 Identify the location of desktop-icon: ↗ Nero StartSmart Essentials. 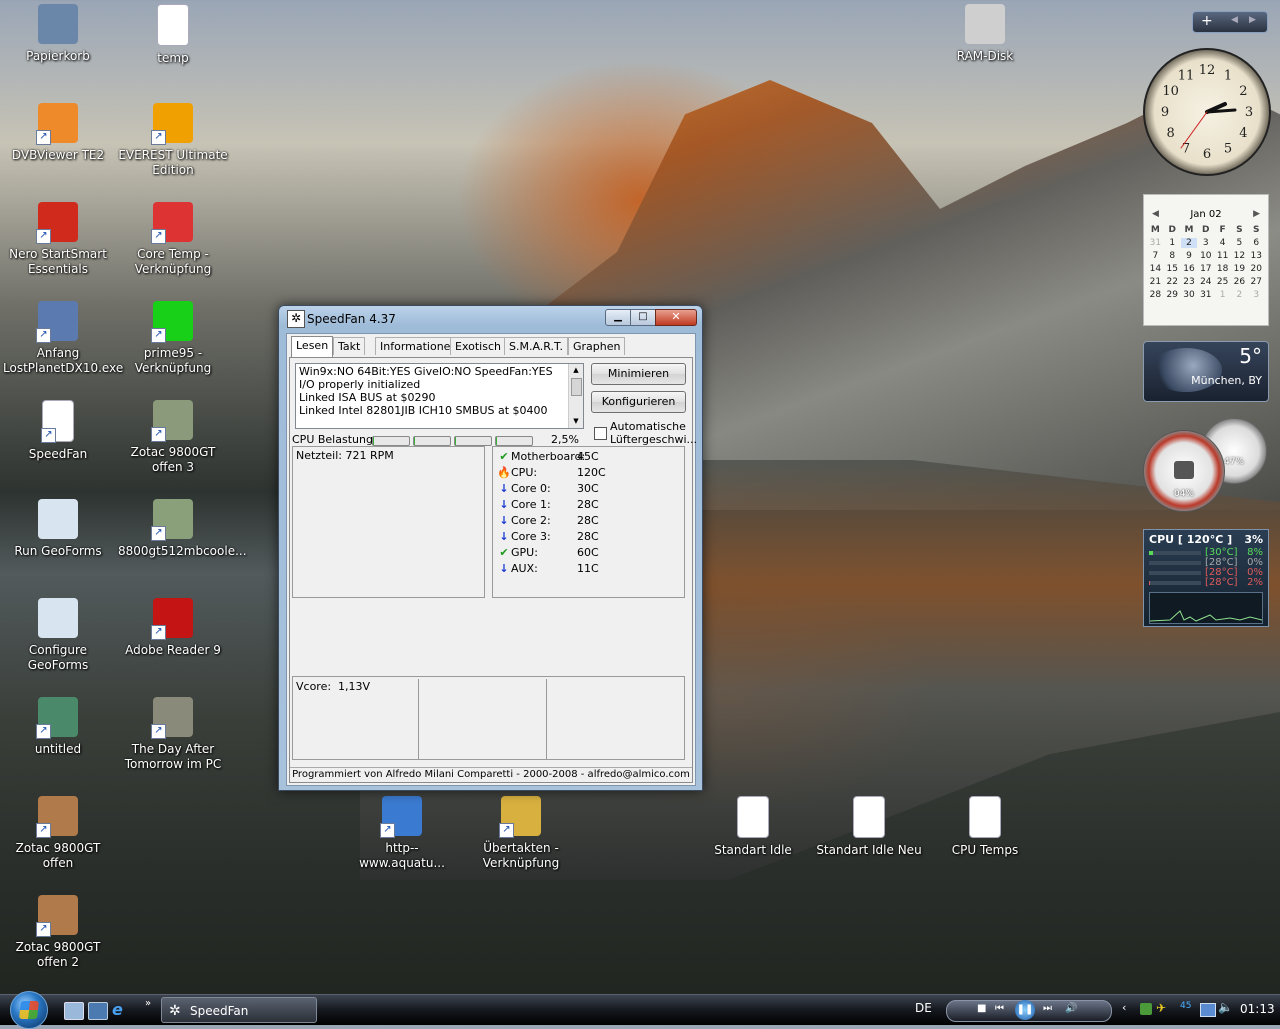
(58, 239).